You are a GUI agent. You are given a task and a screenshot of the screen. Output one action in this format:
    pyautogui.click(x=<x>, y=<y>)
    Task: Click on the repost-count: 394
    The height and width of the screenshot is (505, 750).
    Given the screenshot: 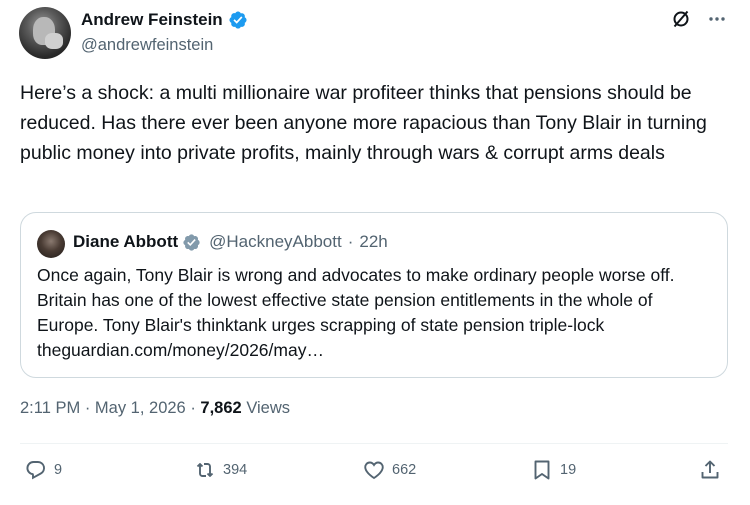 What is the action you would take?
    pyautogui.click(x=235, y=470)
    